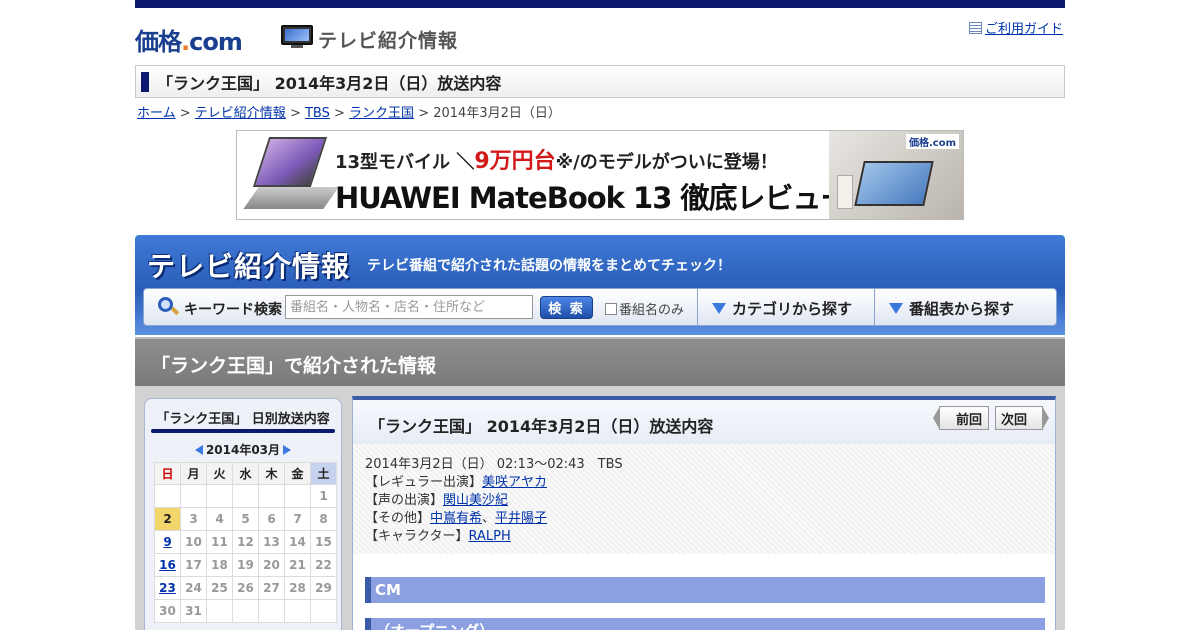  I want to click on calendar-day: 16, so click(167, 565).